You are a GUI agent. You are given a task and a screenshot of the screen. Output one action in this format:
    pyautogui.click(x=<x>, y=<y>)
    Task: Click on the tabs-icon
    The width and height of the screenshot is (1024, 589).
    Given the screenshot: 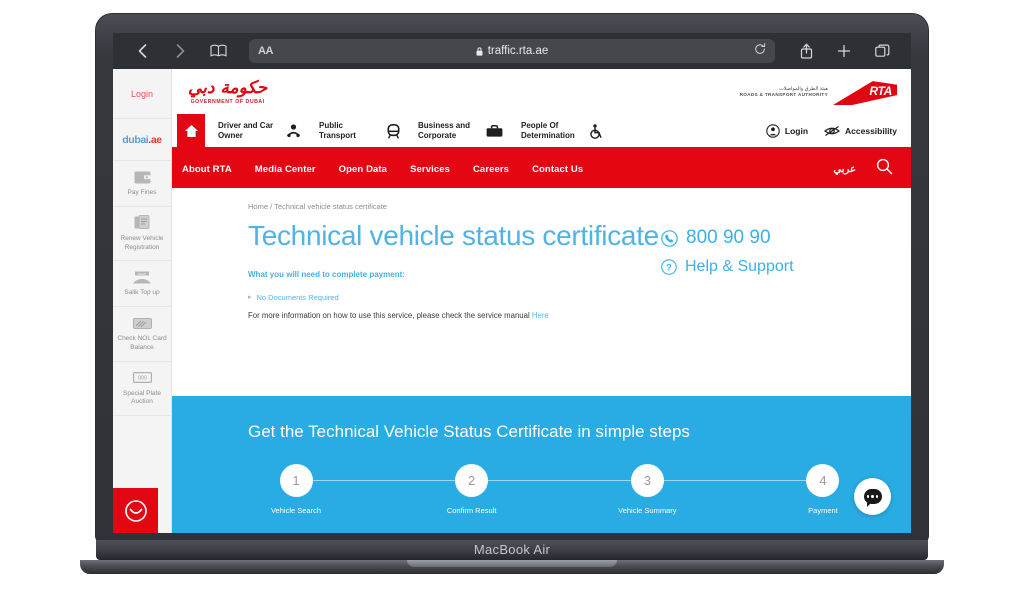 What is the action you would take?
    pyautogui.click(x=882, y=51)
    